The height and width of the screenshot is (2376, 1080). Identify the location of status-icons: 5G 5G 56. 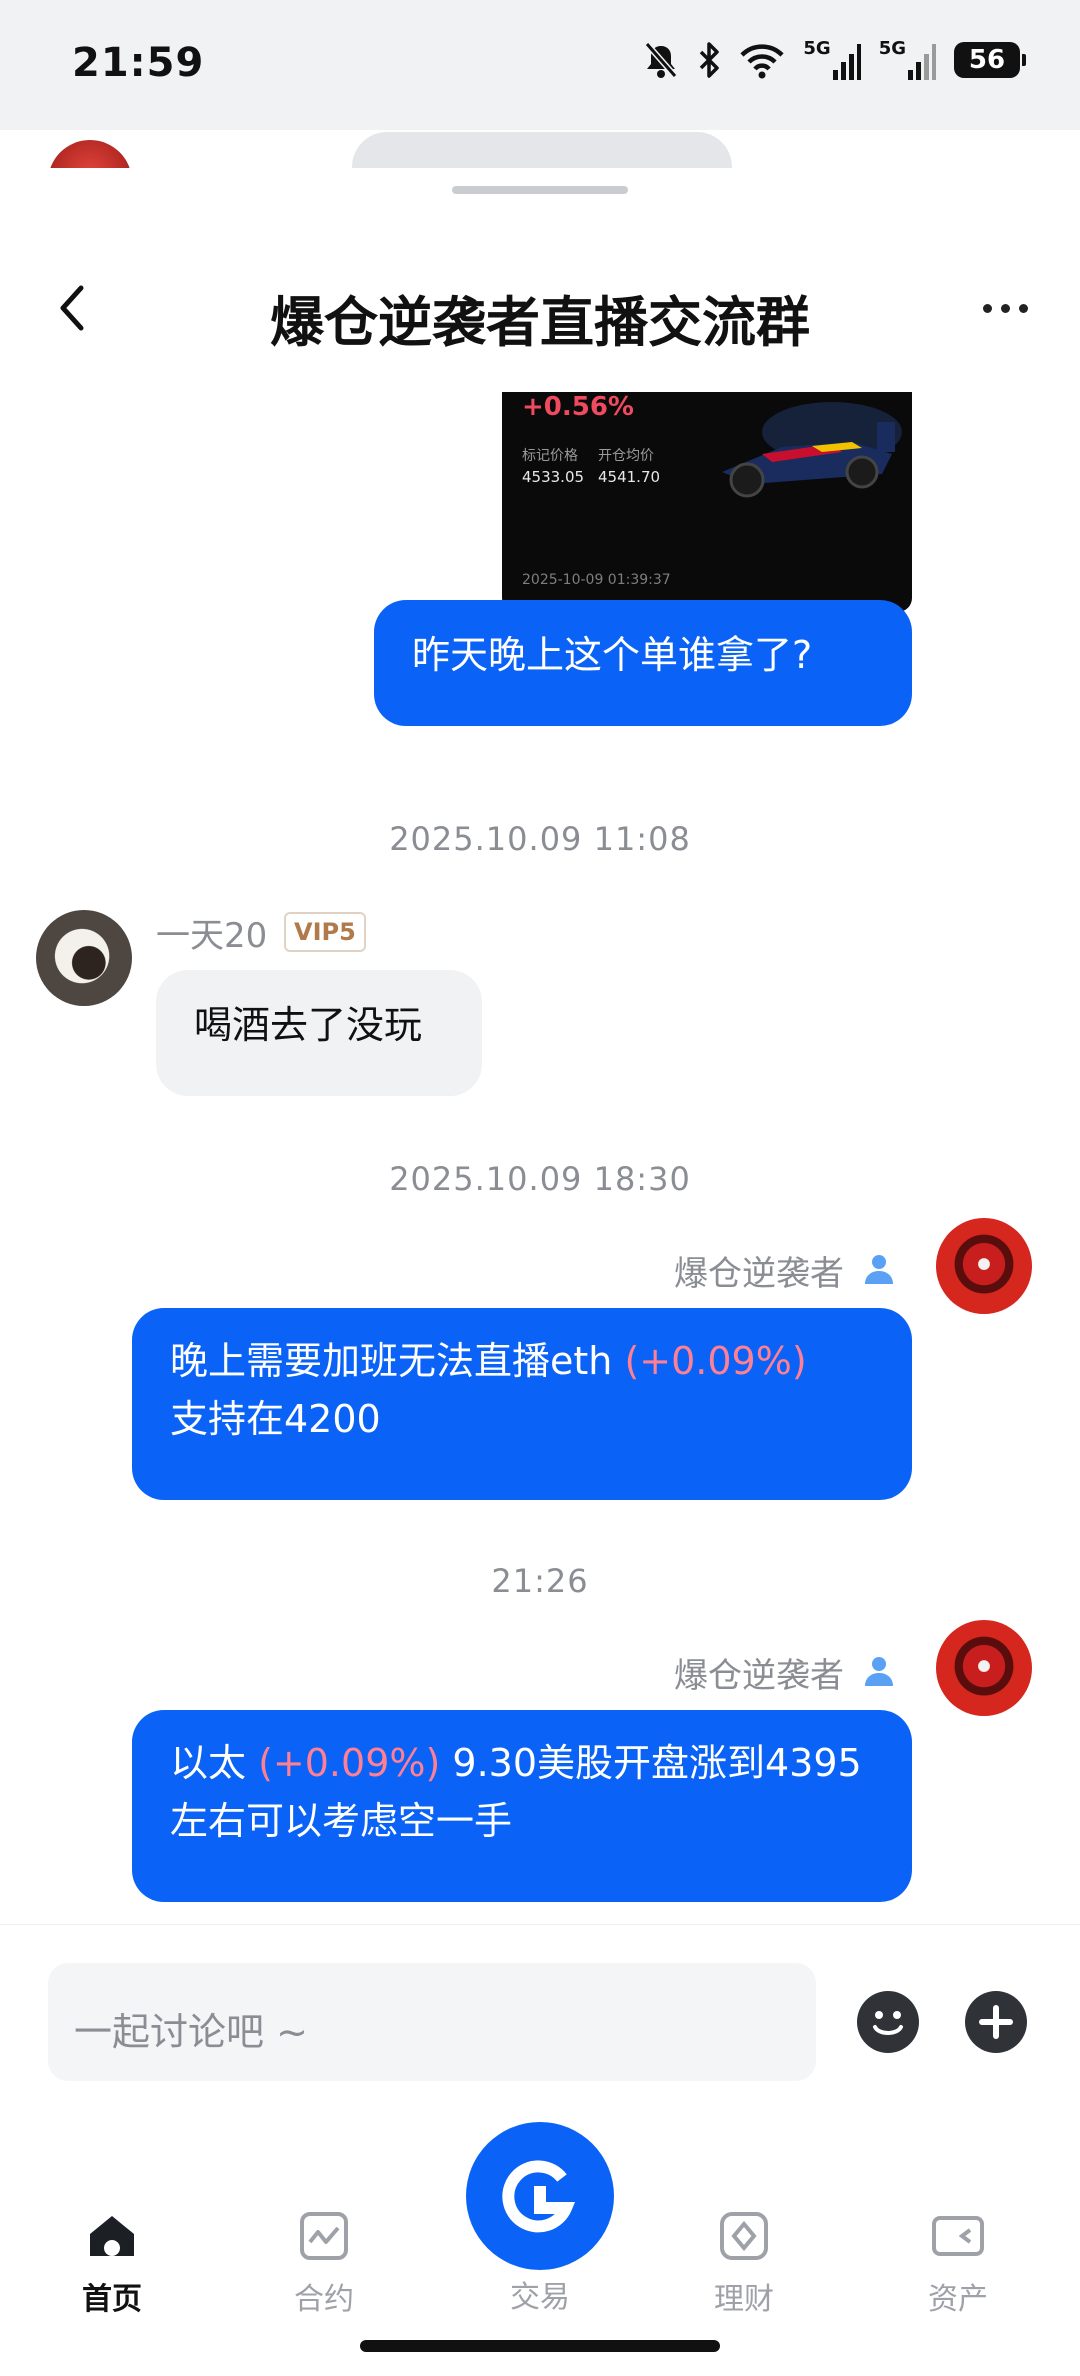
(834, 59).